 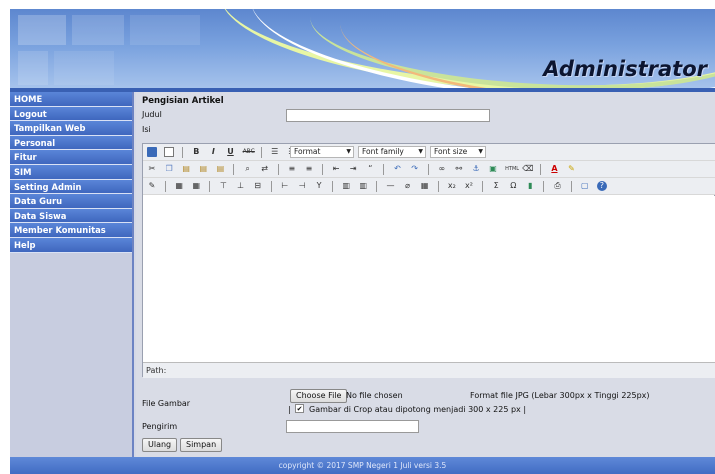 I want to click on no-file-chosen-text: No file chosen, so click(x=374, y=395).